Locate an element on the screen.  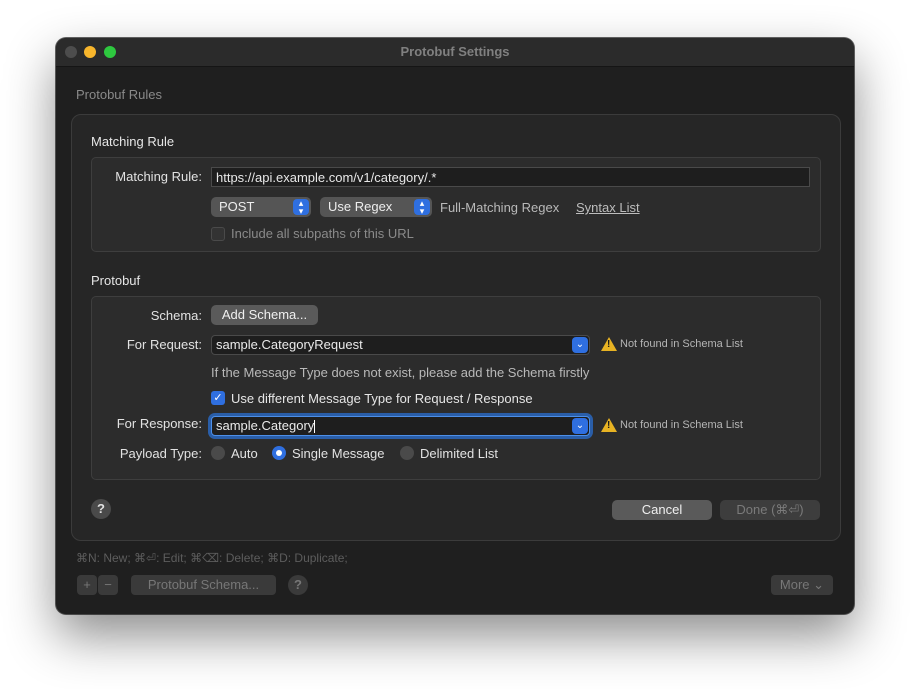
http-method-value: POST is located at coordinates (237, 206).